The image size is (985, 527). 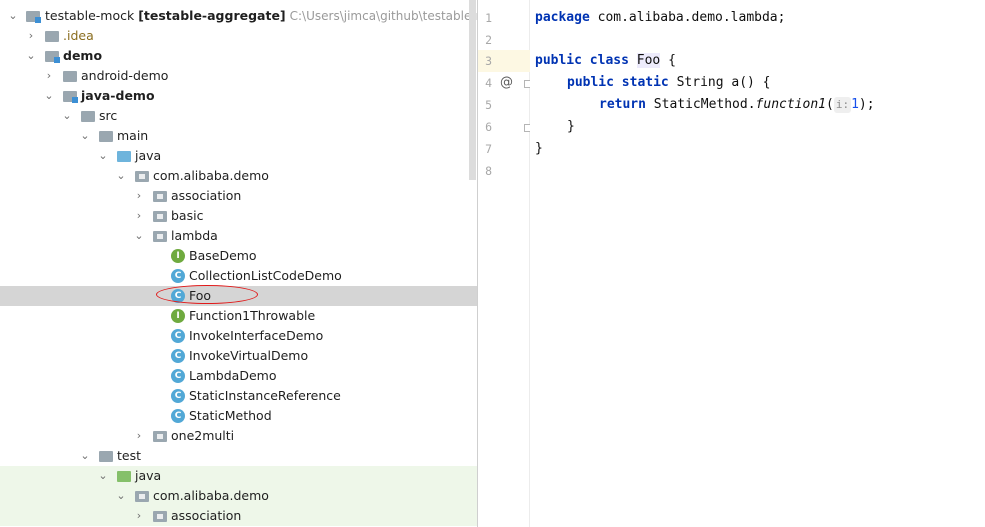 I want to click on tree-label: com.alibaba.demo, so click(x=211, y=175).